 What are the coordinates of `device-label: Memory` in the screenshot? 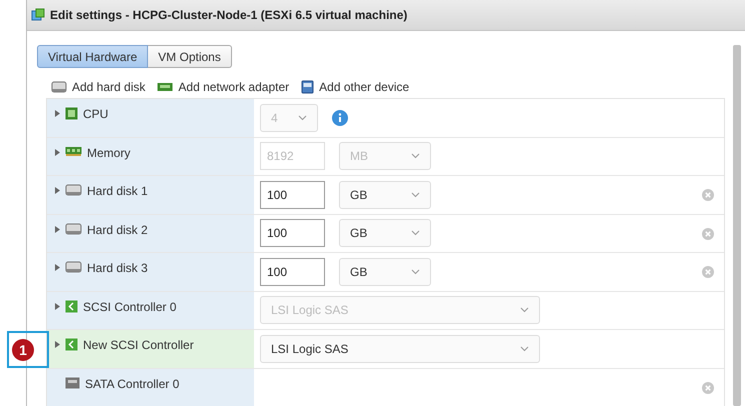 It's located at (108, 153).